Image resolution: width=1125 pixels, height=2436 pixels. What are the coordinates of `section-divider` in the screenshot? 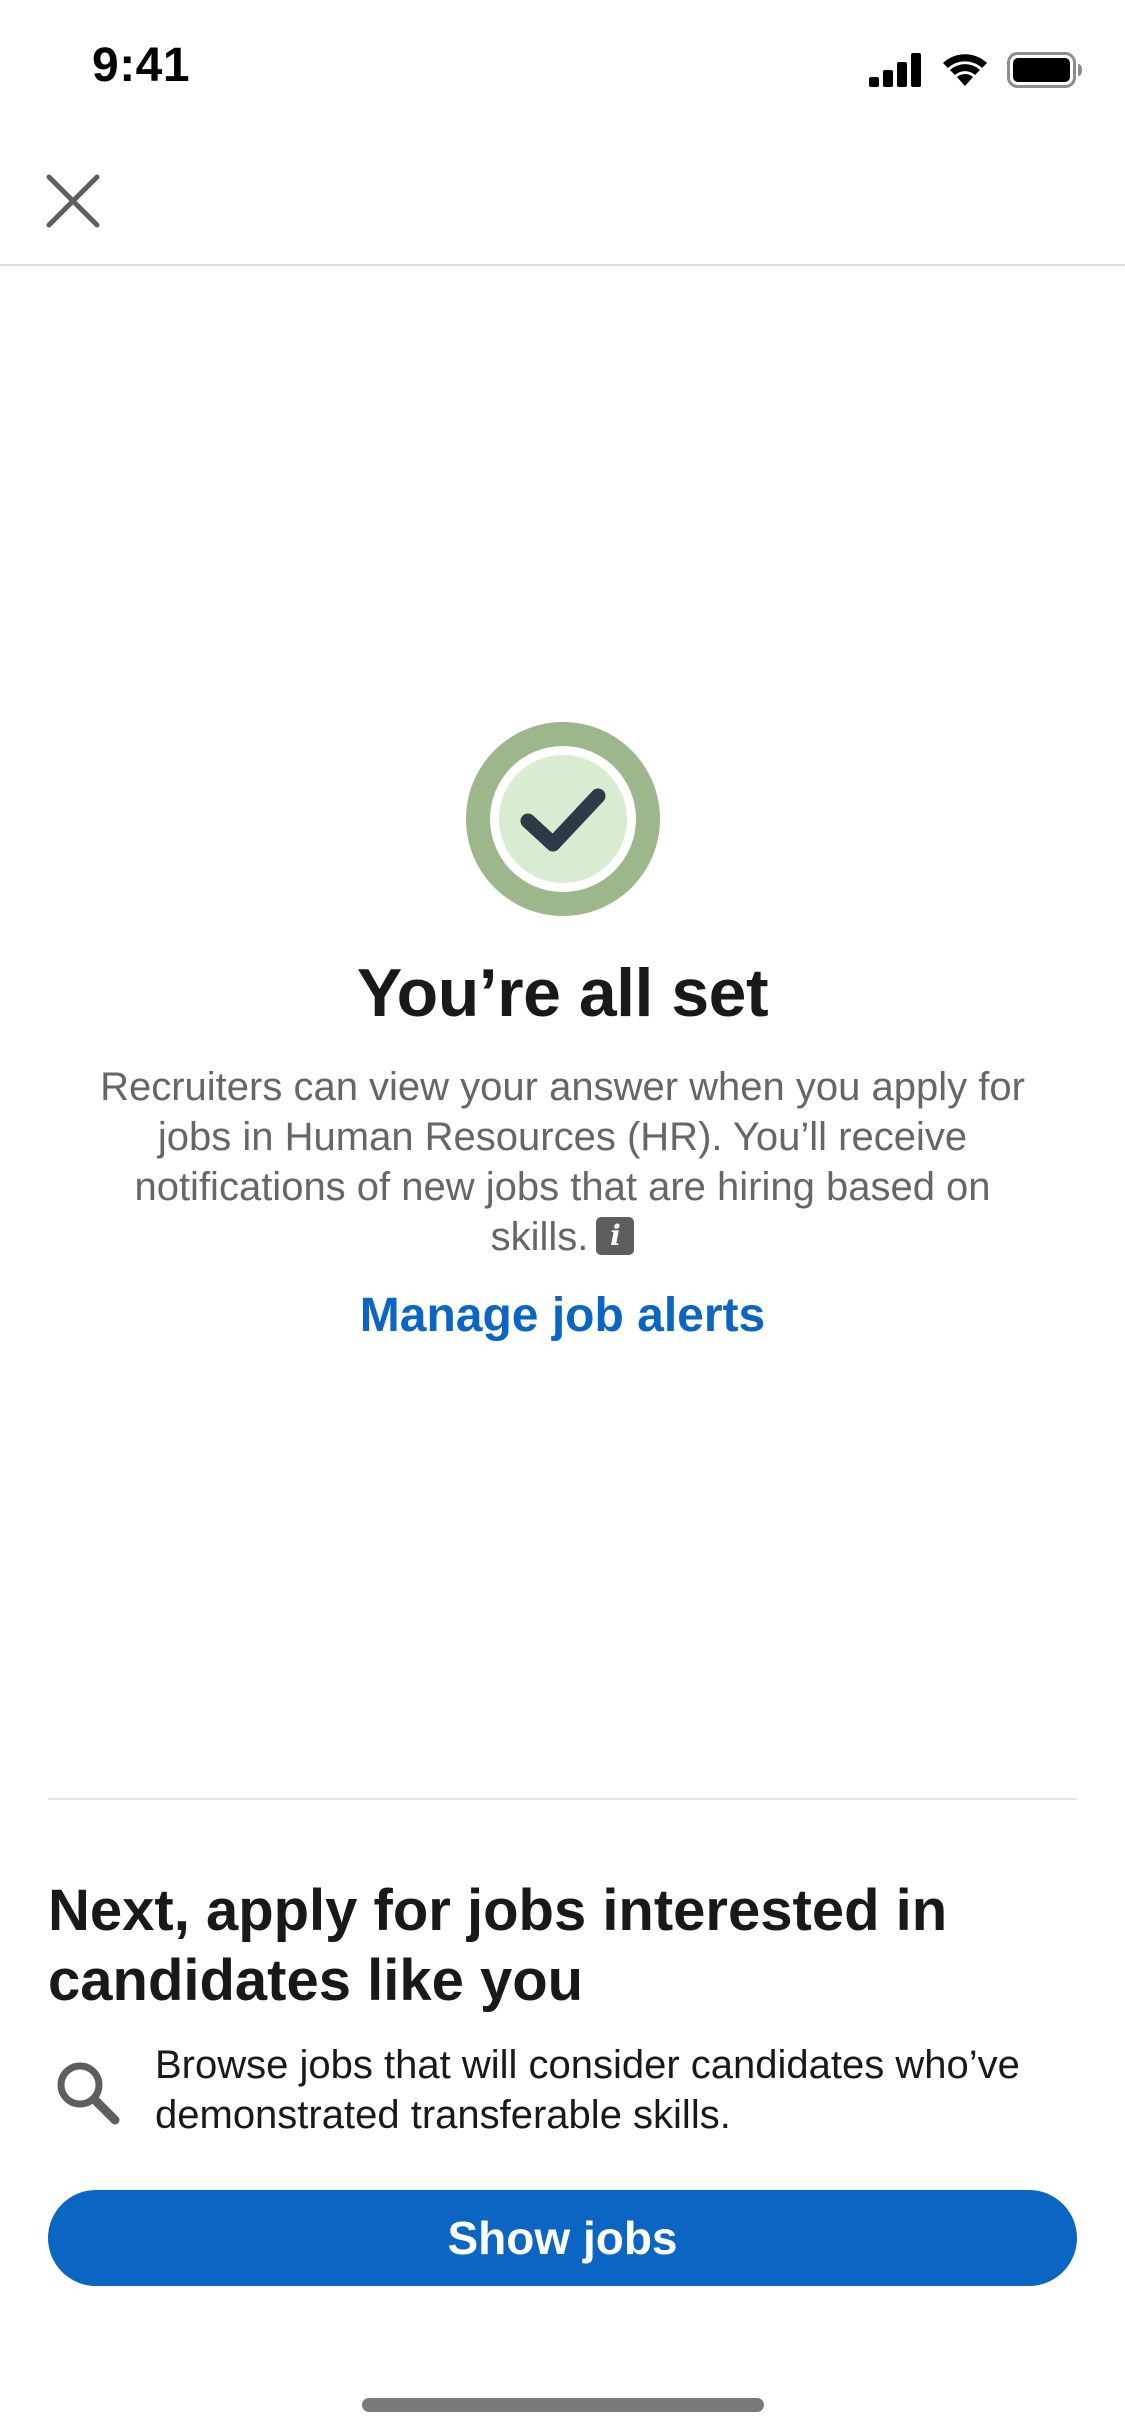 It's located at (562, 1799).